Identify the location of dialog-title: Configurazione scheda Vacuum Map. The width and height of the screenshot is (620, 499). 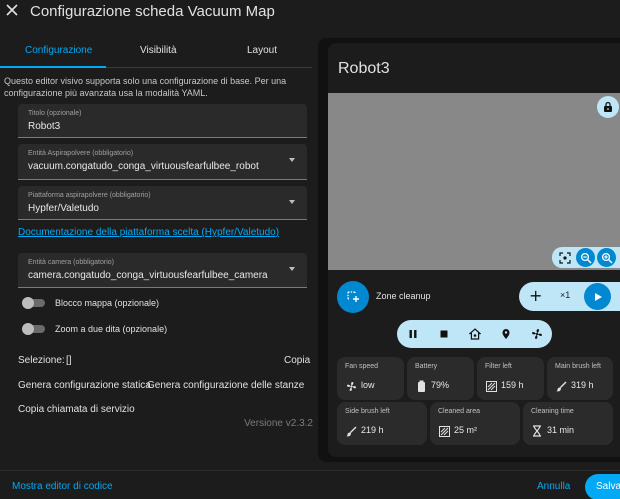
(152, 11).